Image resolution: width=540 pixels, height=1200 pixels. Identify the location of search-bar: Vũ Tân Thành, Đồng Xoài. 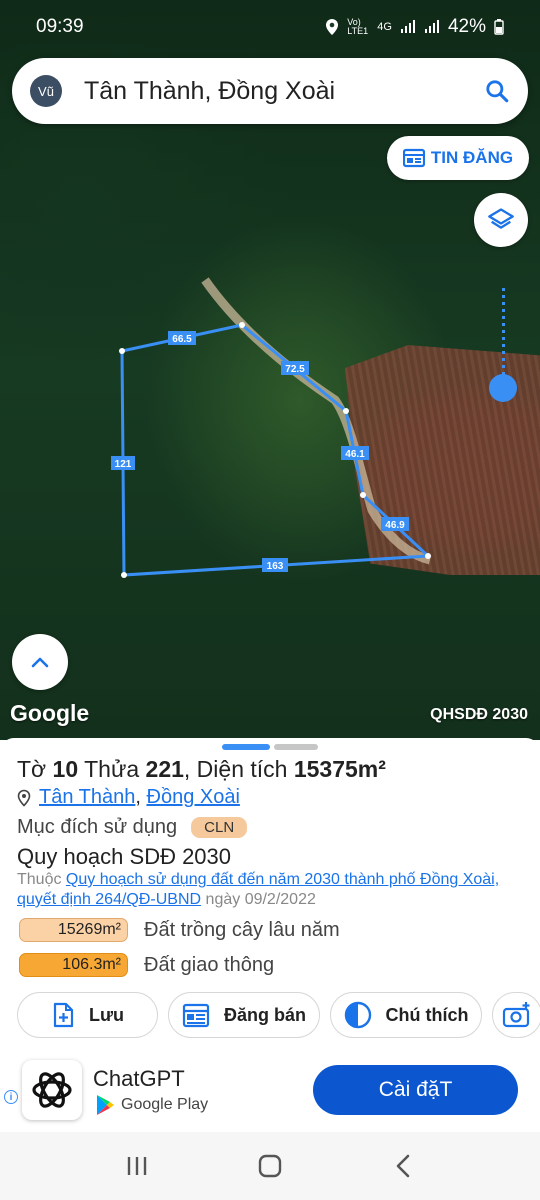
(270, 91).